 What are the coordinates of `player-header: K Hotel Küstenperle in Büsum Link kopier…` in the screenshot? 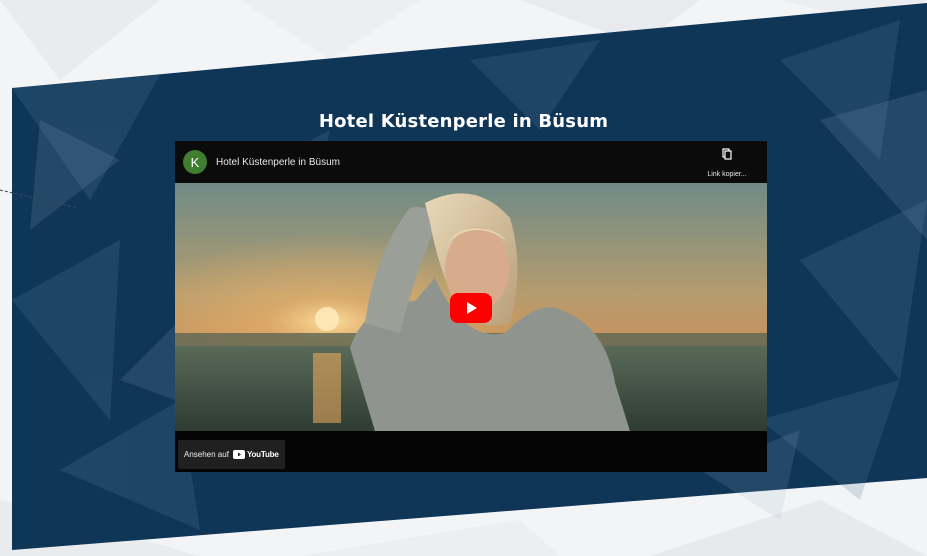 It's located at (471, 162).